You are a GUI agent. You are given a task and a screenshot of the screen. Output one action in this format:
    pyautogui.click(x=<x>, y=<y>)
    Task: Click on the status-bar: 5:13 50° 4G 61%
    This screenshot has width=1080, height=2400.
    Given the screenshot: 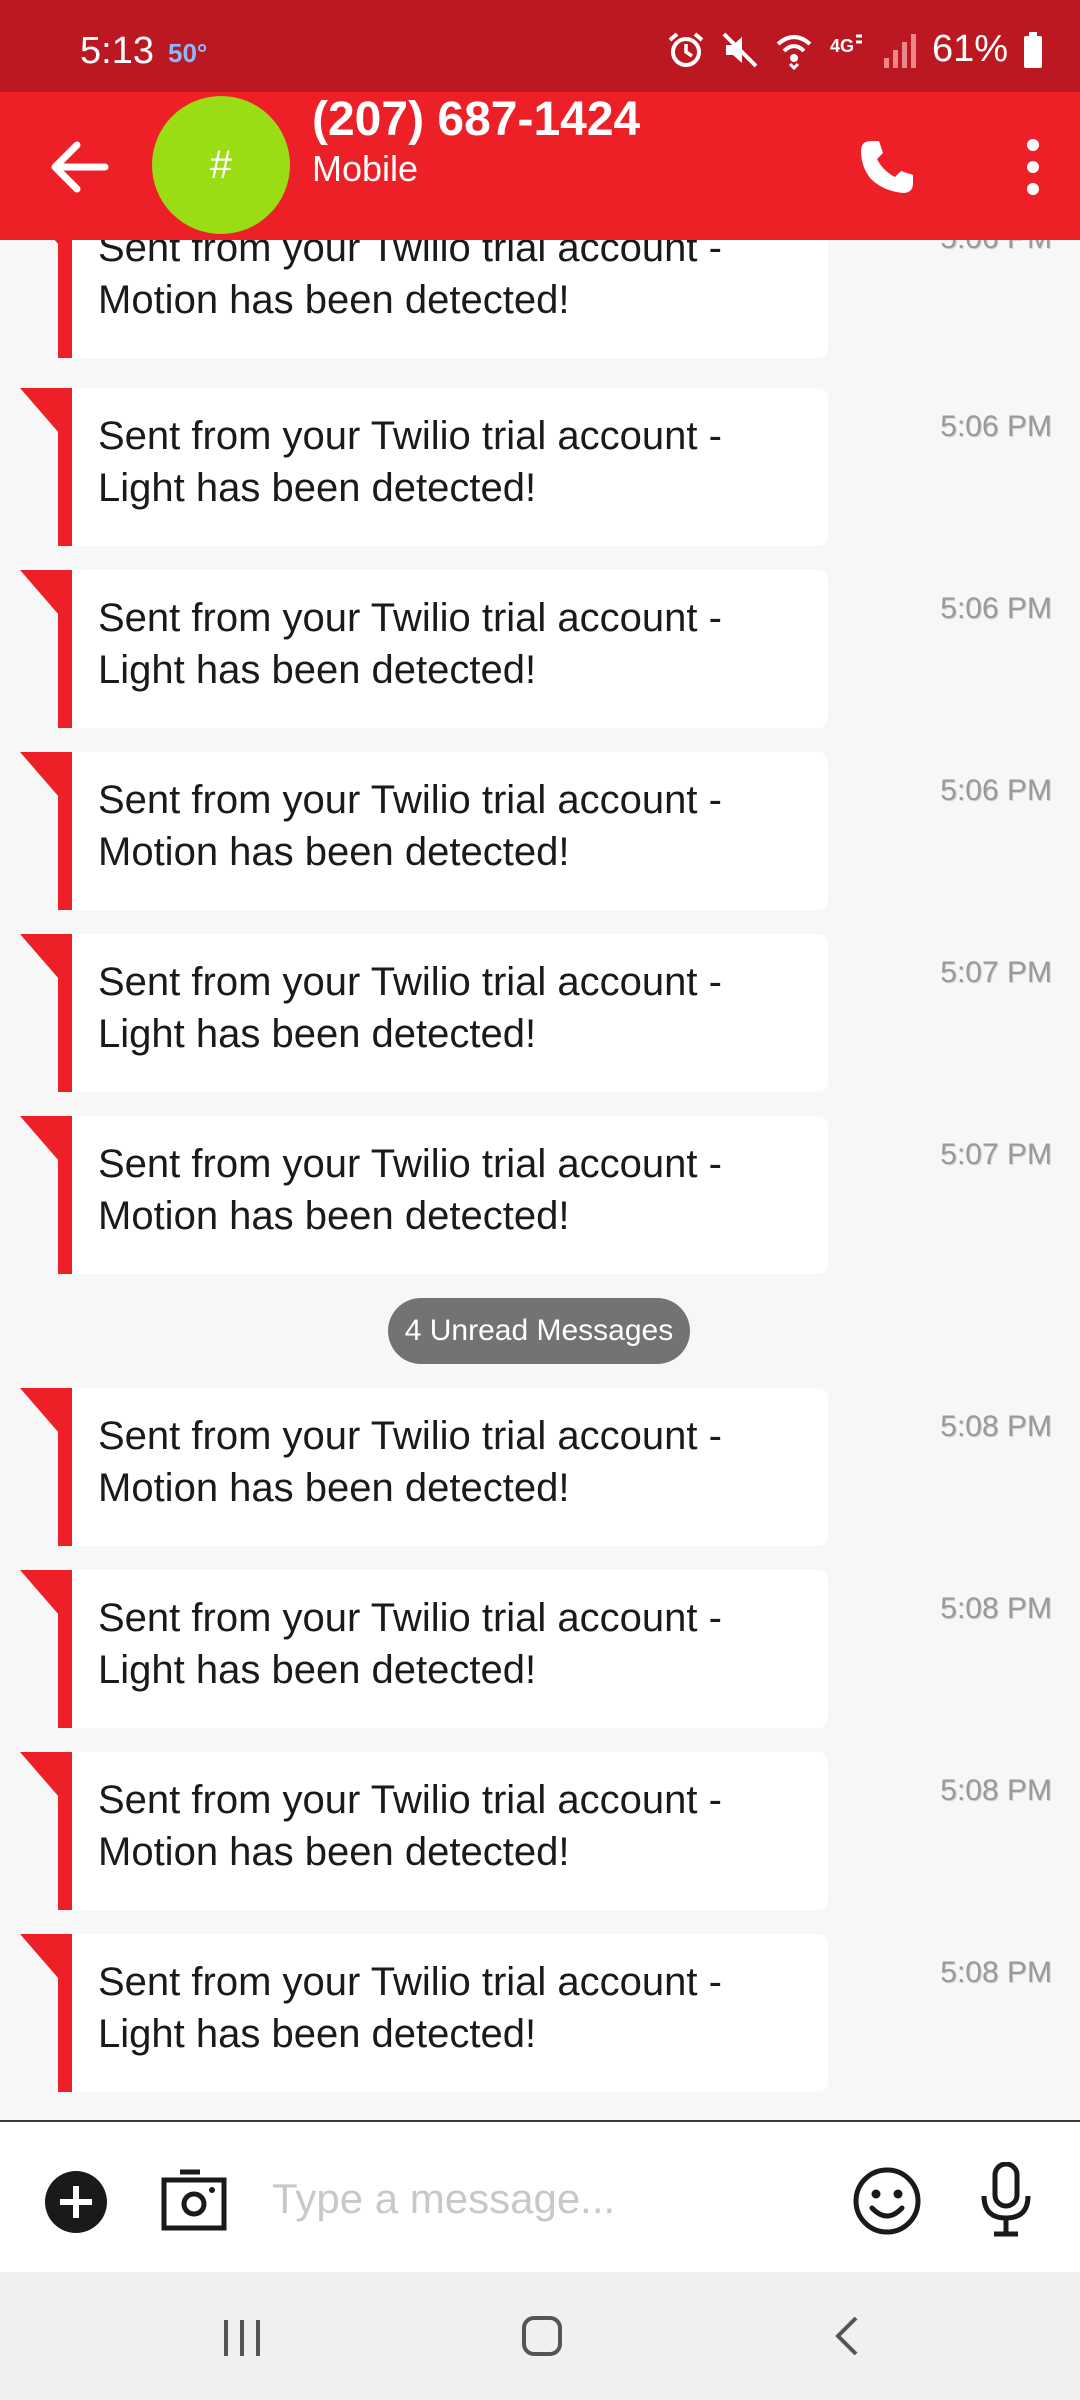 What is the action you would take?
    pyautogui.click(x=540, y=46)
    